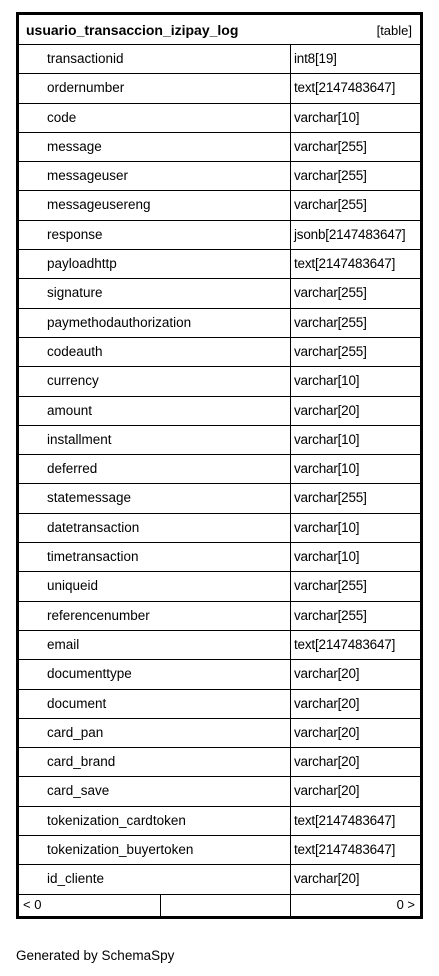 This screenshot has height=976, width=439. Describe the element at coordinates (155, 528) in the screenshot. I see `column-name: datetransaction` at that location.